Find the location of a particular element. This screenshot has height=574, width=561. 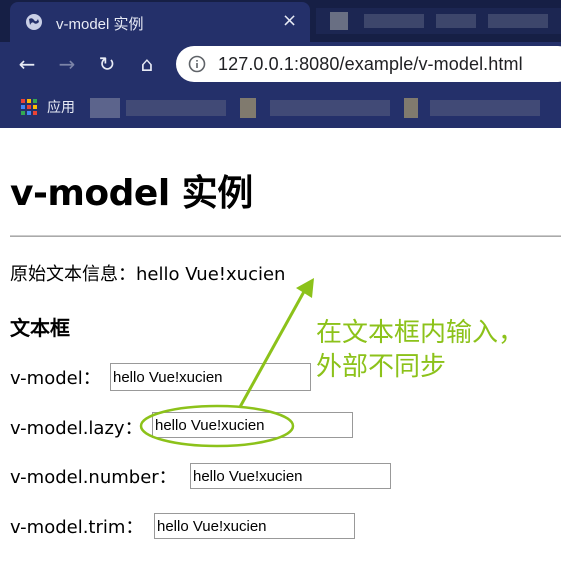

forward-arrow-icon: → is located at coordinates (67, 64).